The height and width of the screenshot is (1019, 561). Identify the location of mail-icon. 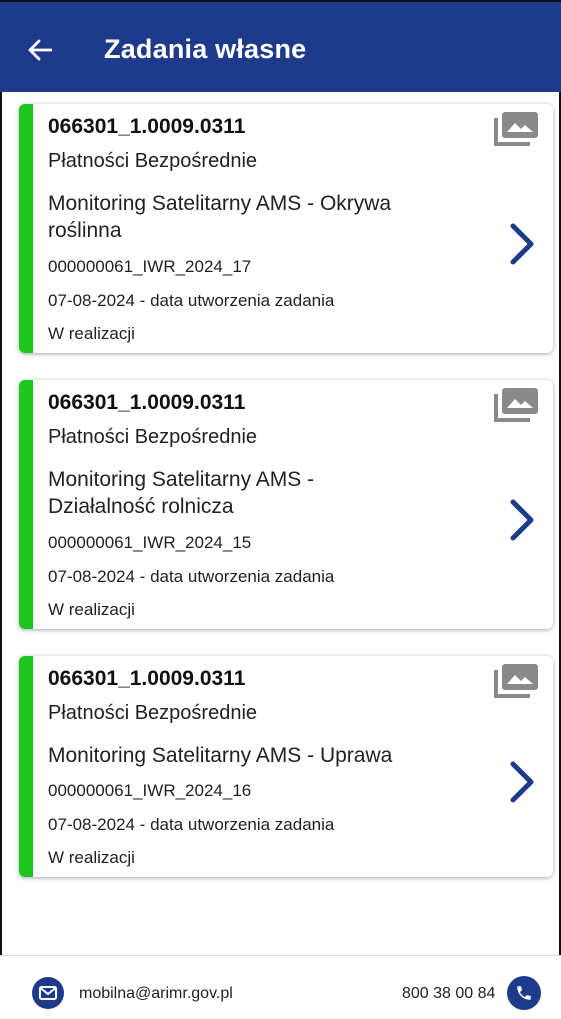
(48, 993).